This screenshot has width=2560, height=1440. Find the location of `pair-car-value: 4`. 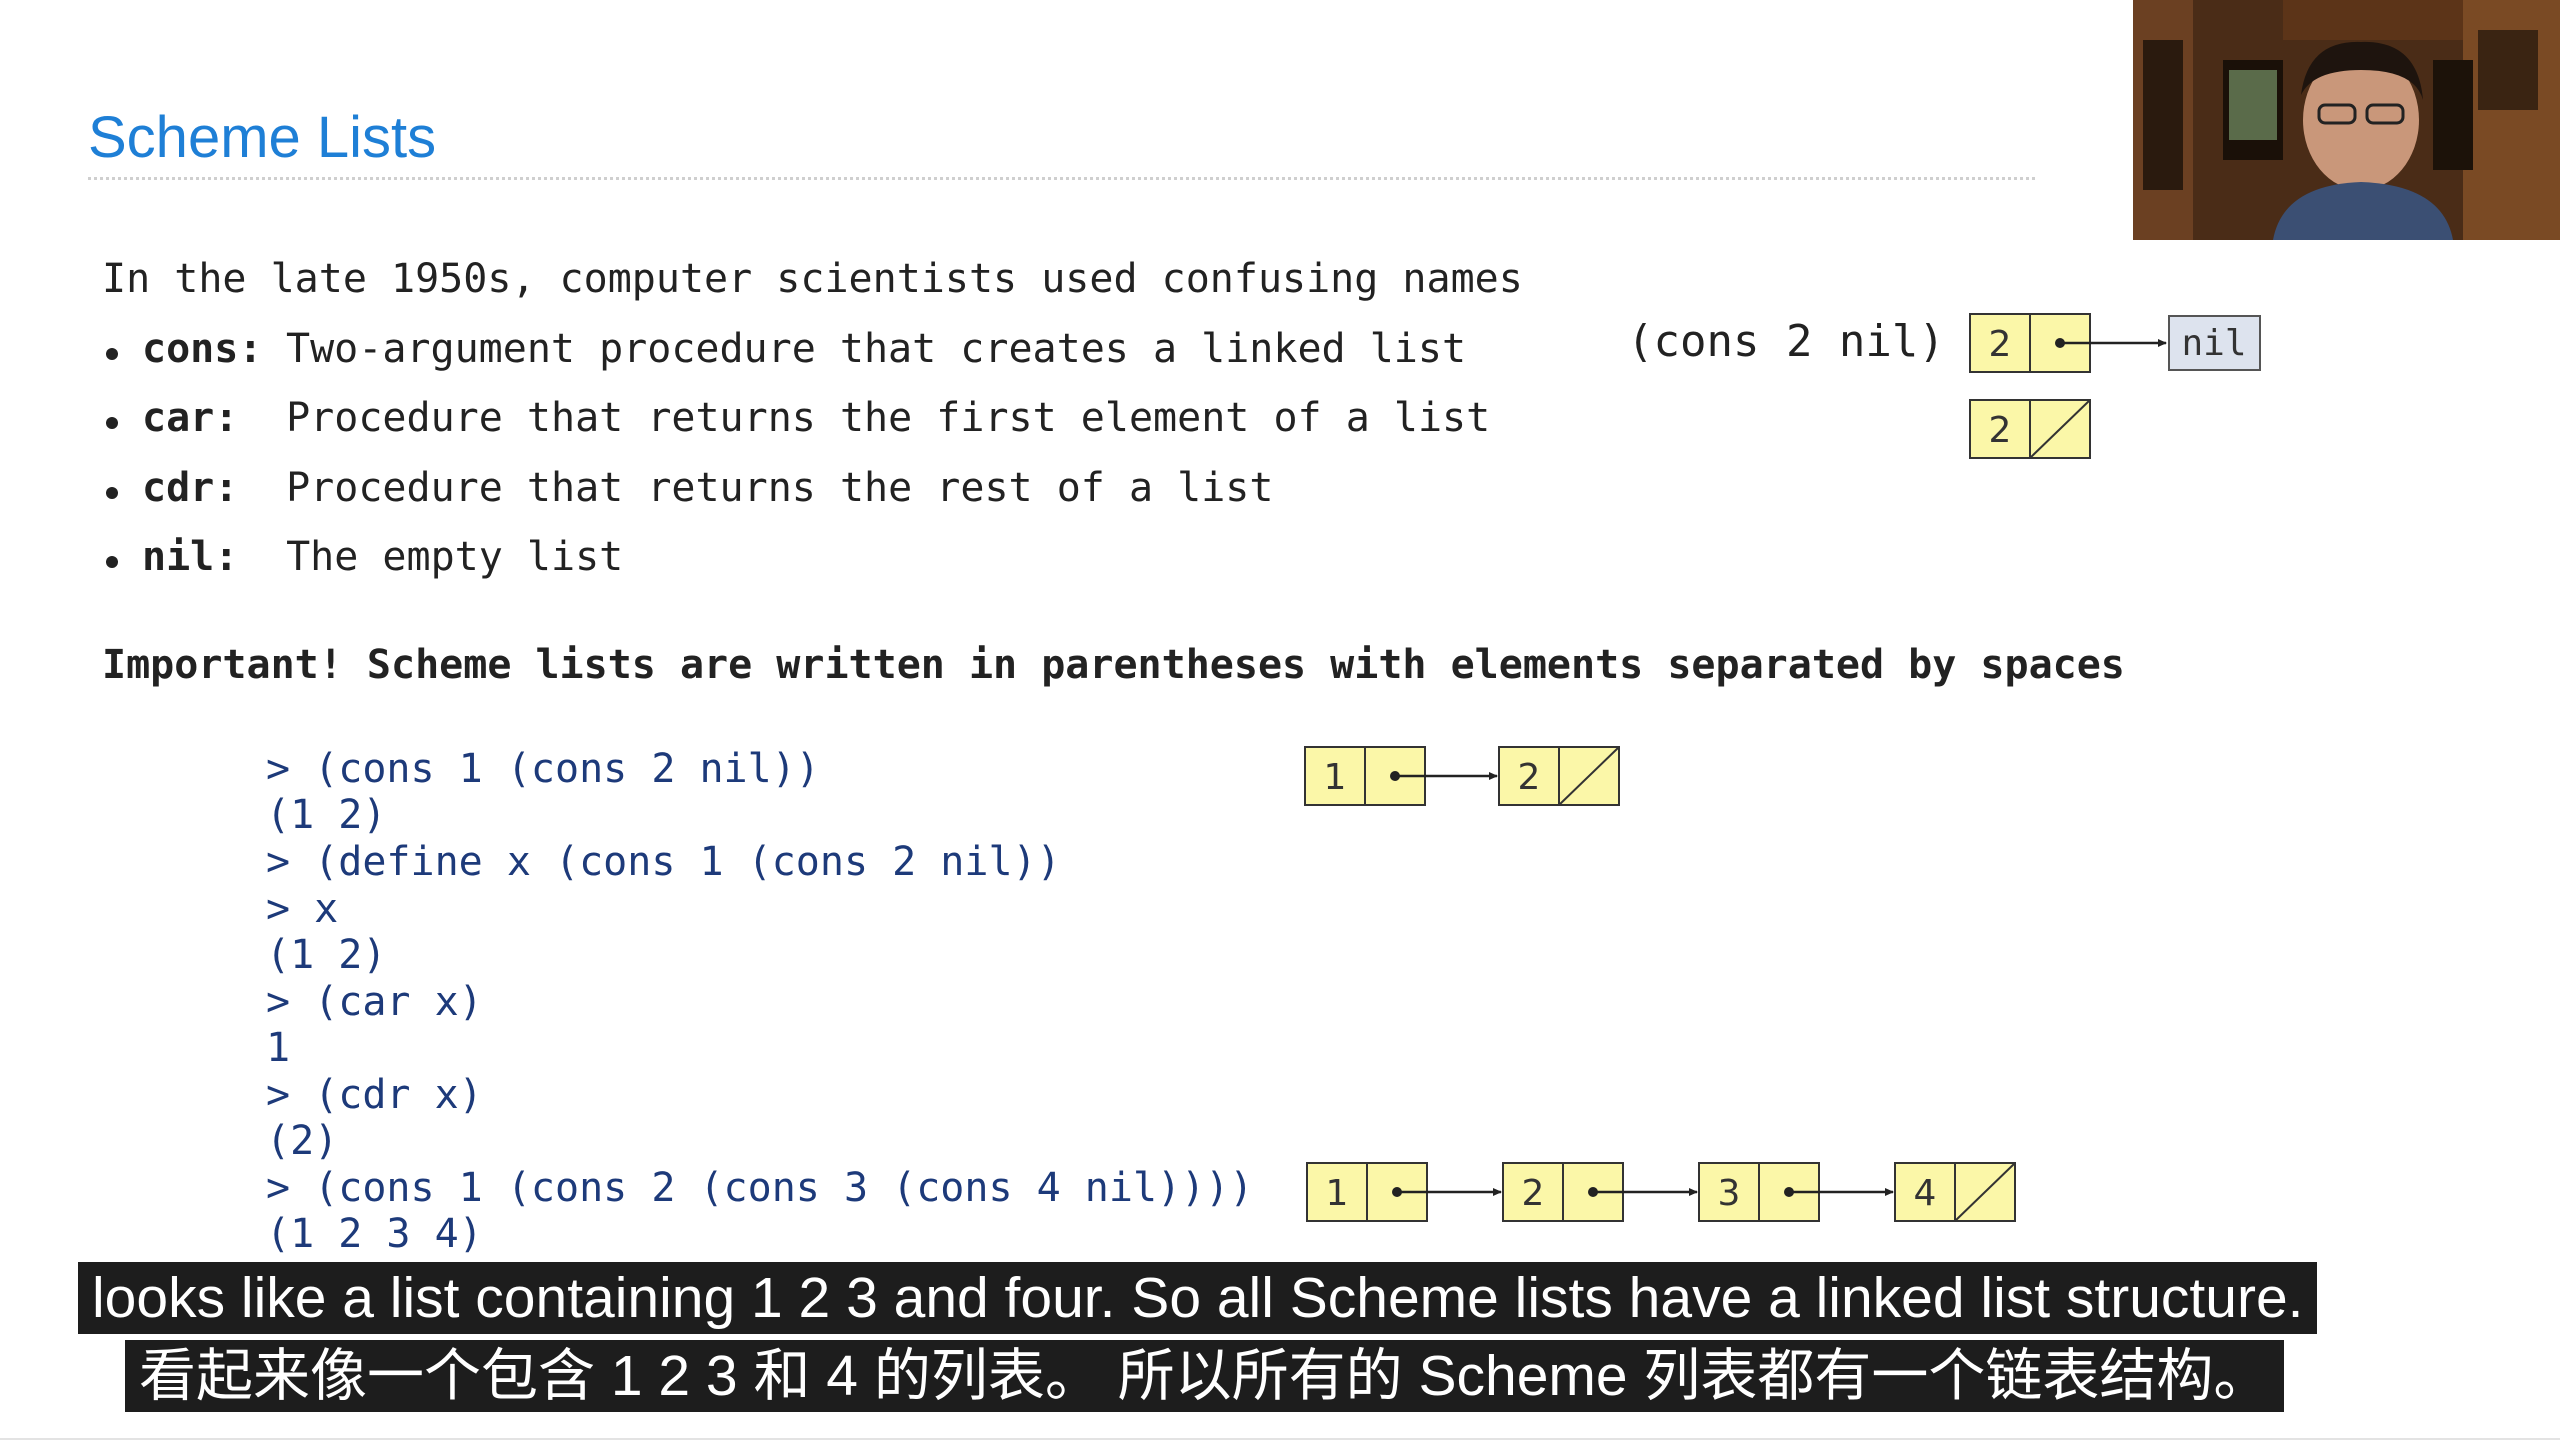

pair-car-value: 4 is located at coordinates (1925, 1193).